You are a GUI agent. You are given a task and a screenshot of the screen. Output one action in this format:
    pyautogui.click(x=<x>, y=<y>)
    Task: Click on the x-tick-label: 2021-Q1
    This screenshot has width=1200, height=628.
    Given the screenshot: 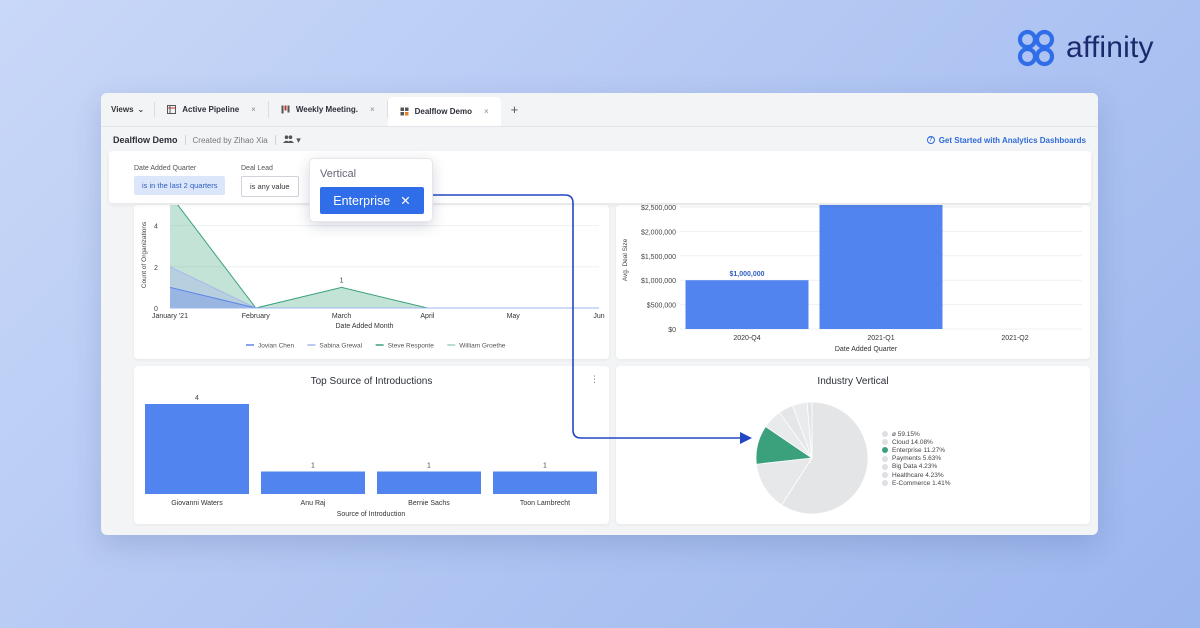 What is the action you would take?
    pyautogui.click(x=880, y=338)
    